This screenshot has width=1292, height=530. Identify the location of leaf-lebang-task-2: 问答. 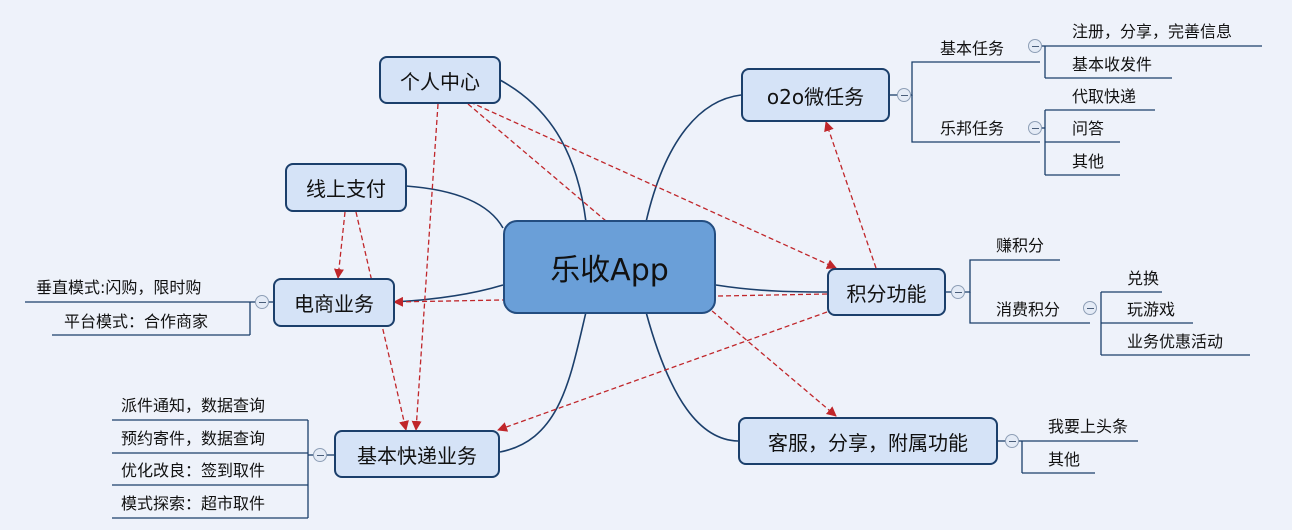
(1088, 129).